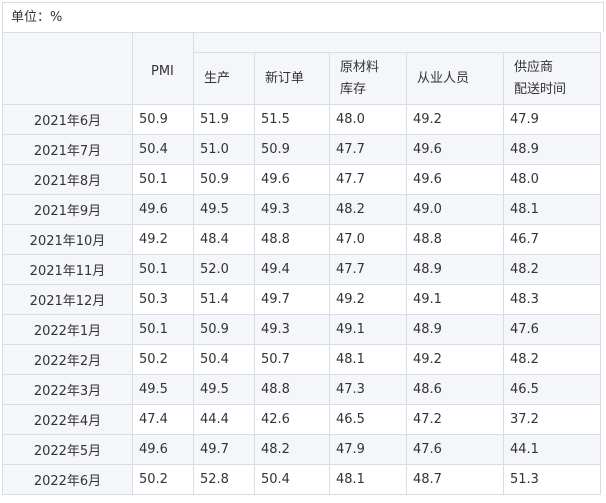  I want to click on cell-supplier: 48.0, so click(552, 179).